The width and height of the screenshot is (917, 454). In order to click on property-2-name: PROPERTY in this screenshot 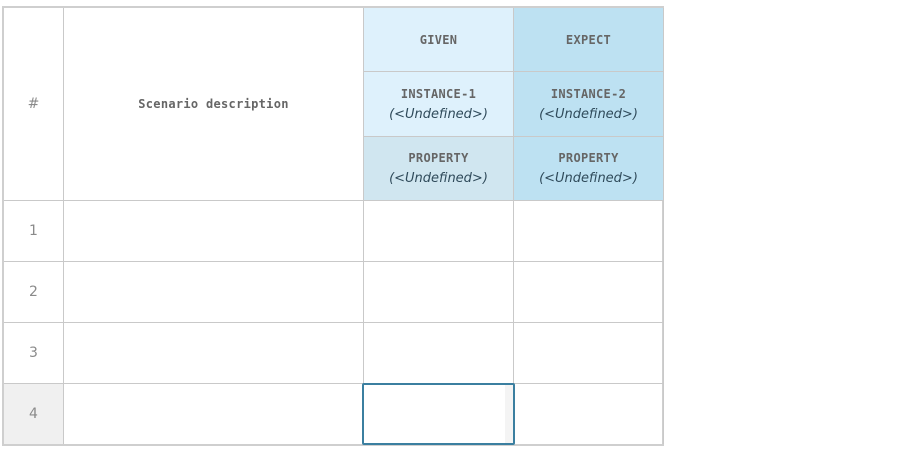, I will do `click(588, 158)`.